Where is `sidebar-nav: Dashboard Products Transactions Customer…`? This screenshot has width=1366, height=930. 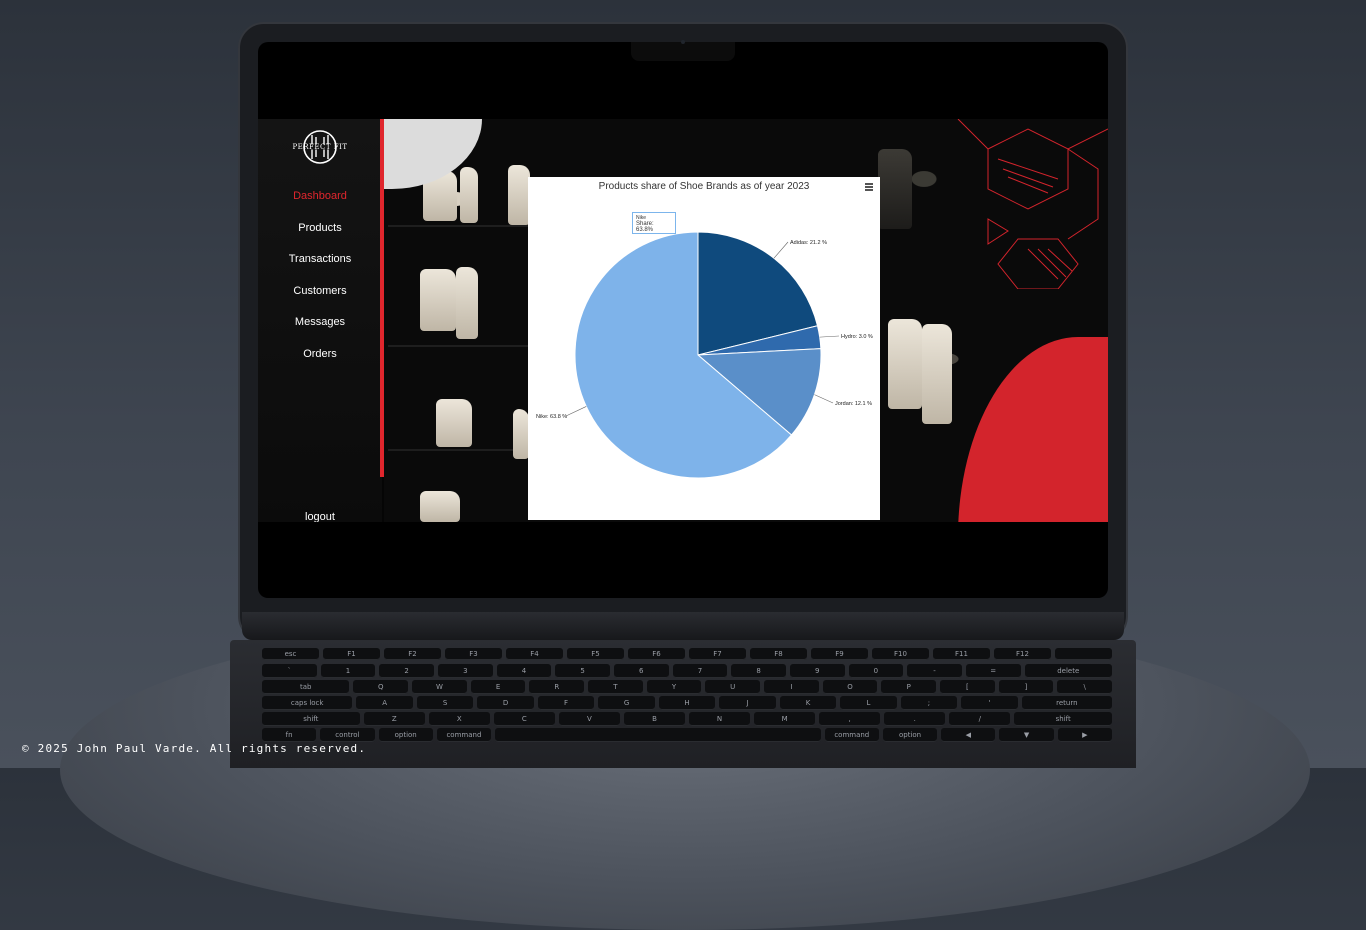 sidebar-nav: Dashboard Products Transactions Customer… is located at coordinates (320, 283).